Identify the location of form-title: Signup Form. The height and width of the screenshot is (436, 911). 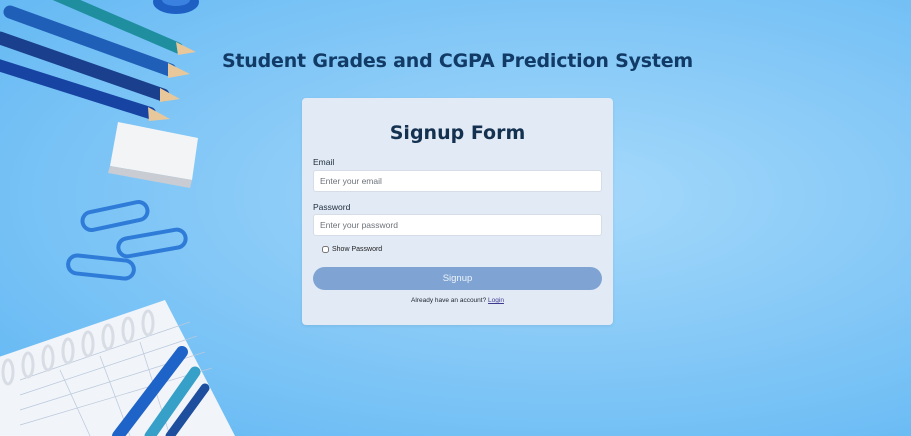
(457, 133).